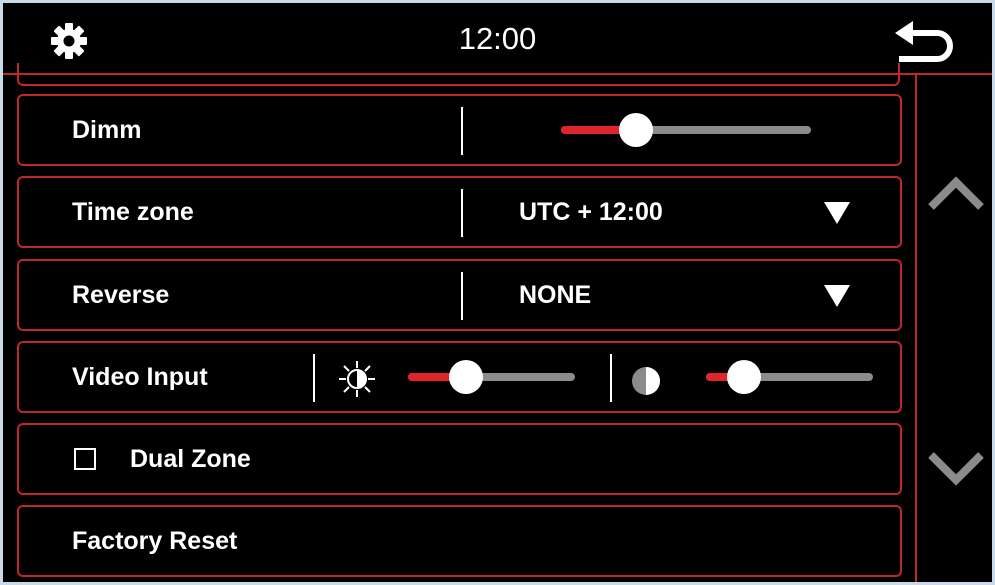 The image size is (995, 585). What do you see at coordinates (555, 295) in the screenshot?
I see `reverse-value: NONE` at bounding box center [555, 295].